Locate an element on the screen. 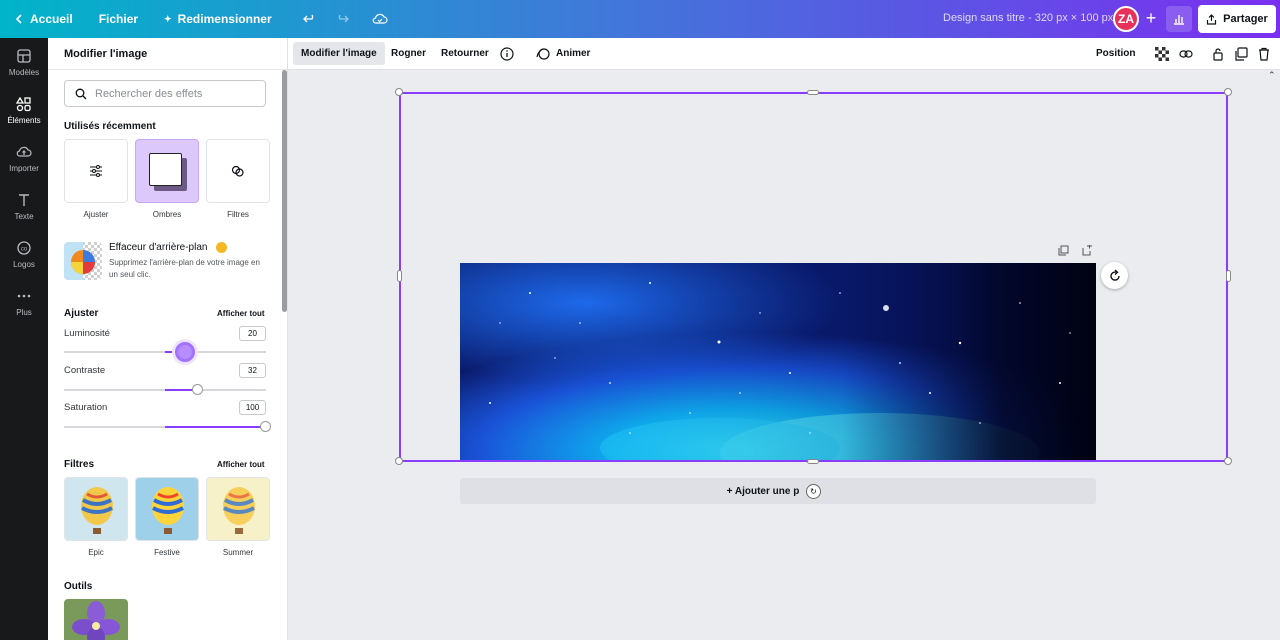 The image size is (1280, 640). edit-image-button: Modifier l'image is located at coordinates (339, 53).